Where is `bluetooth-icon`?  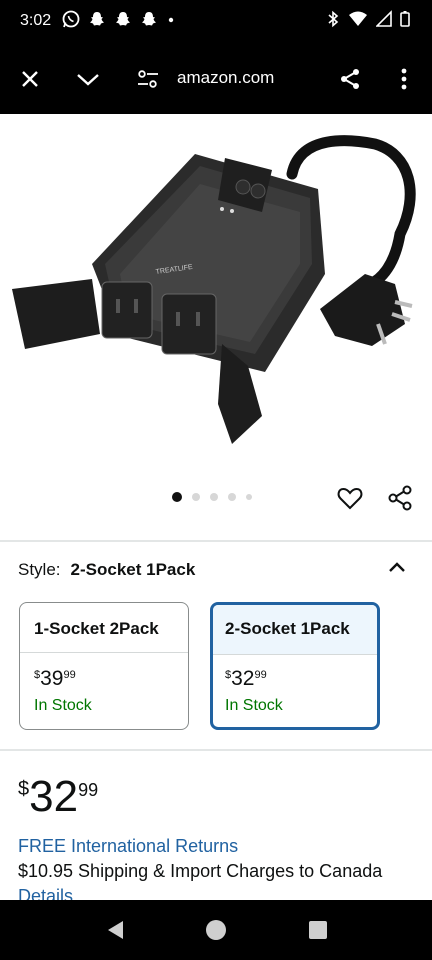
bluetooth-icon is located at coordinates (333, 19).